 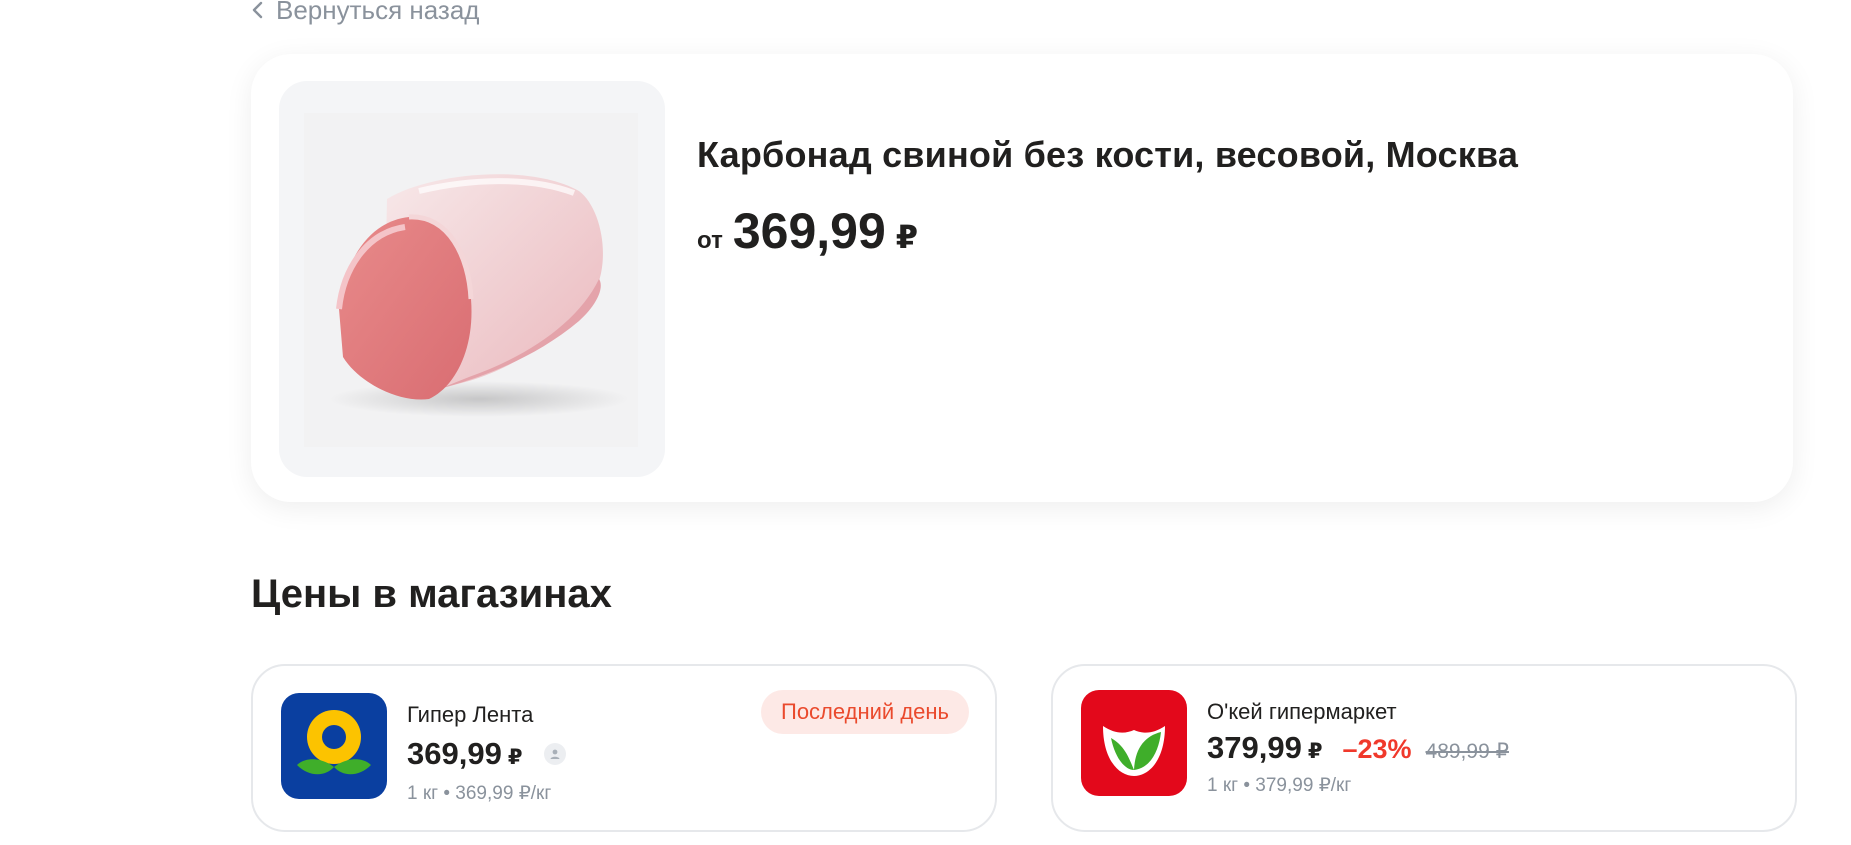 I want to click on price-value: 369,99, so click(x=809, y=231).